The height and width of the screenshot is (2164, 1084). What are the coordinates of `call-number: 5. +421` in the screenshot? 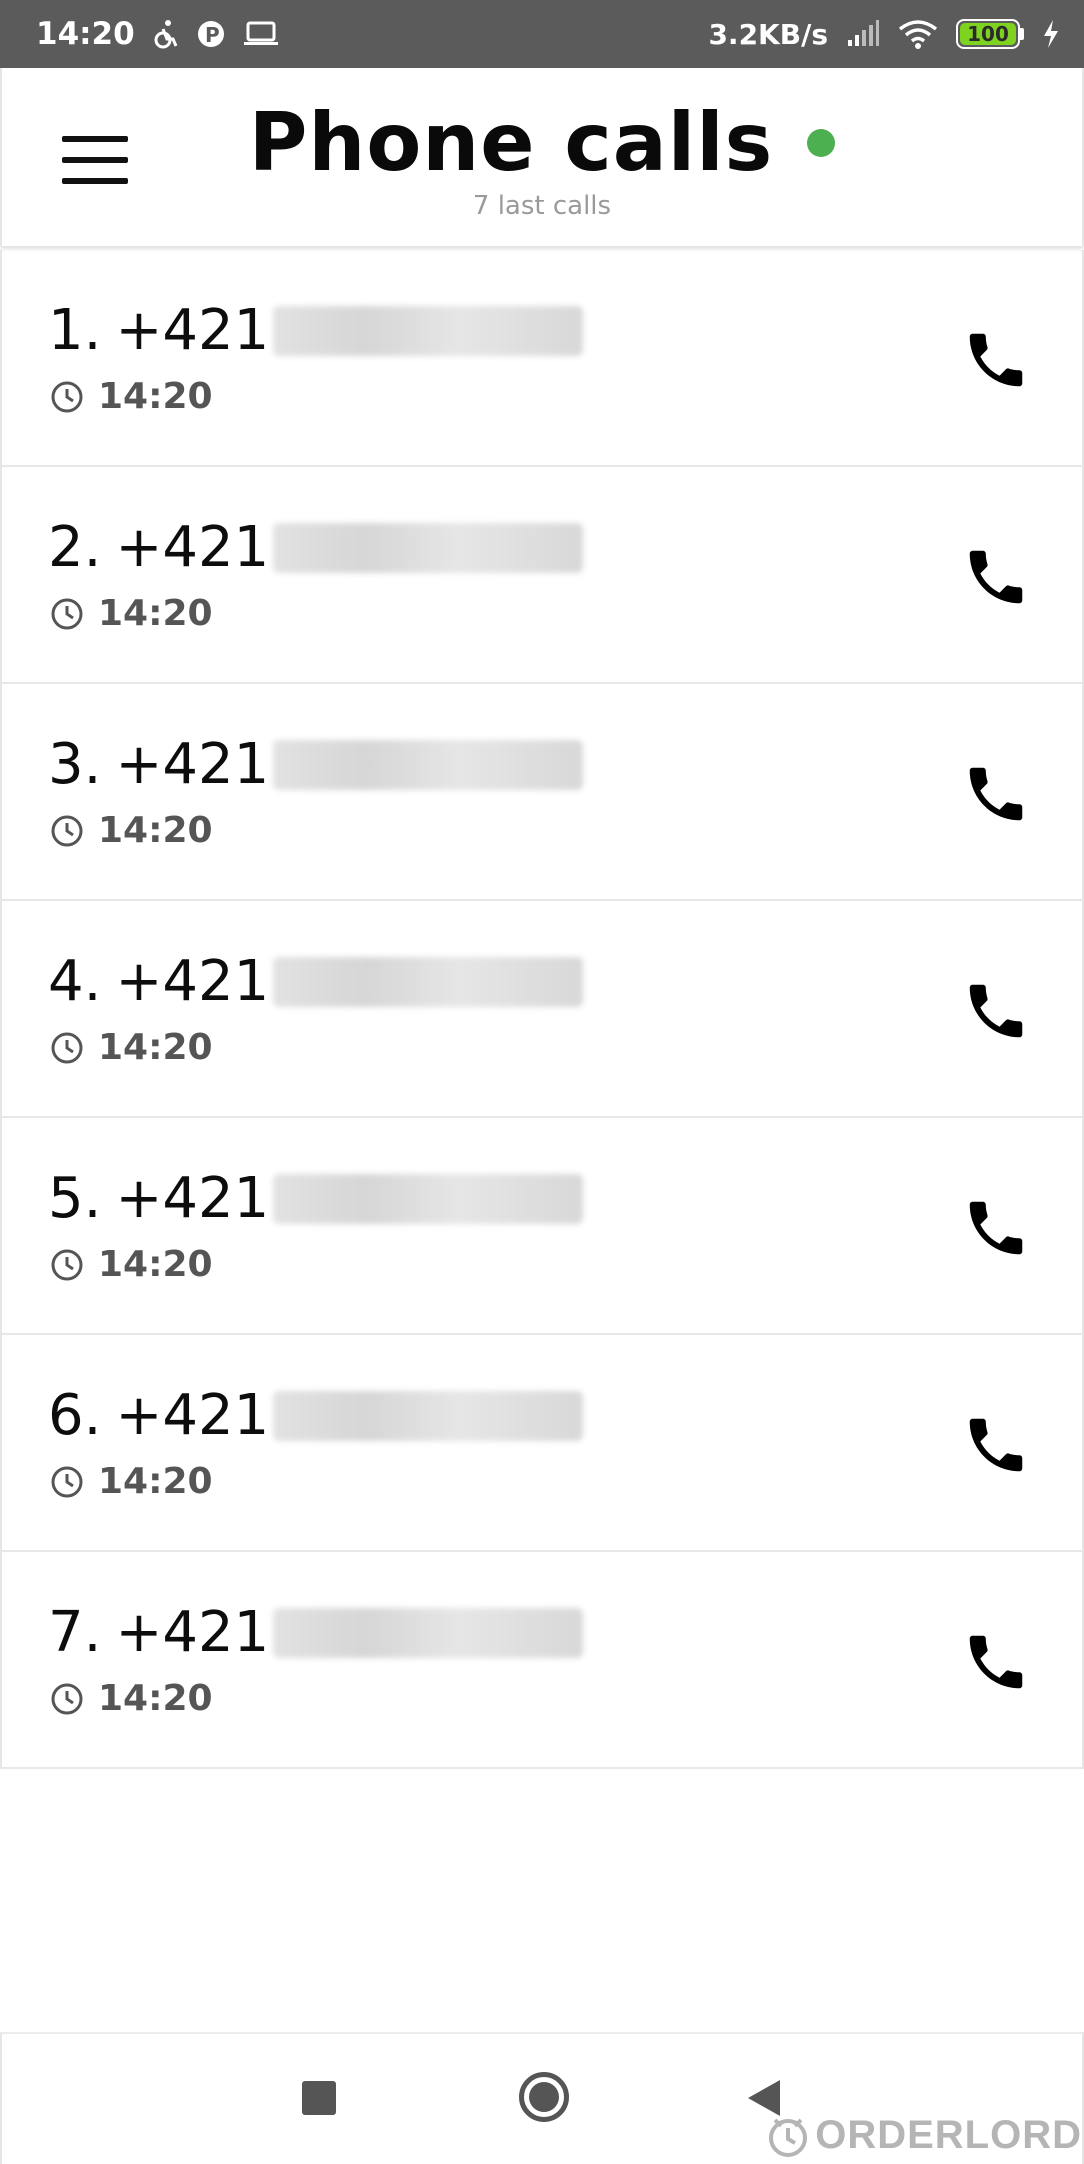 It's located at (316, 1198).